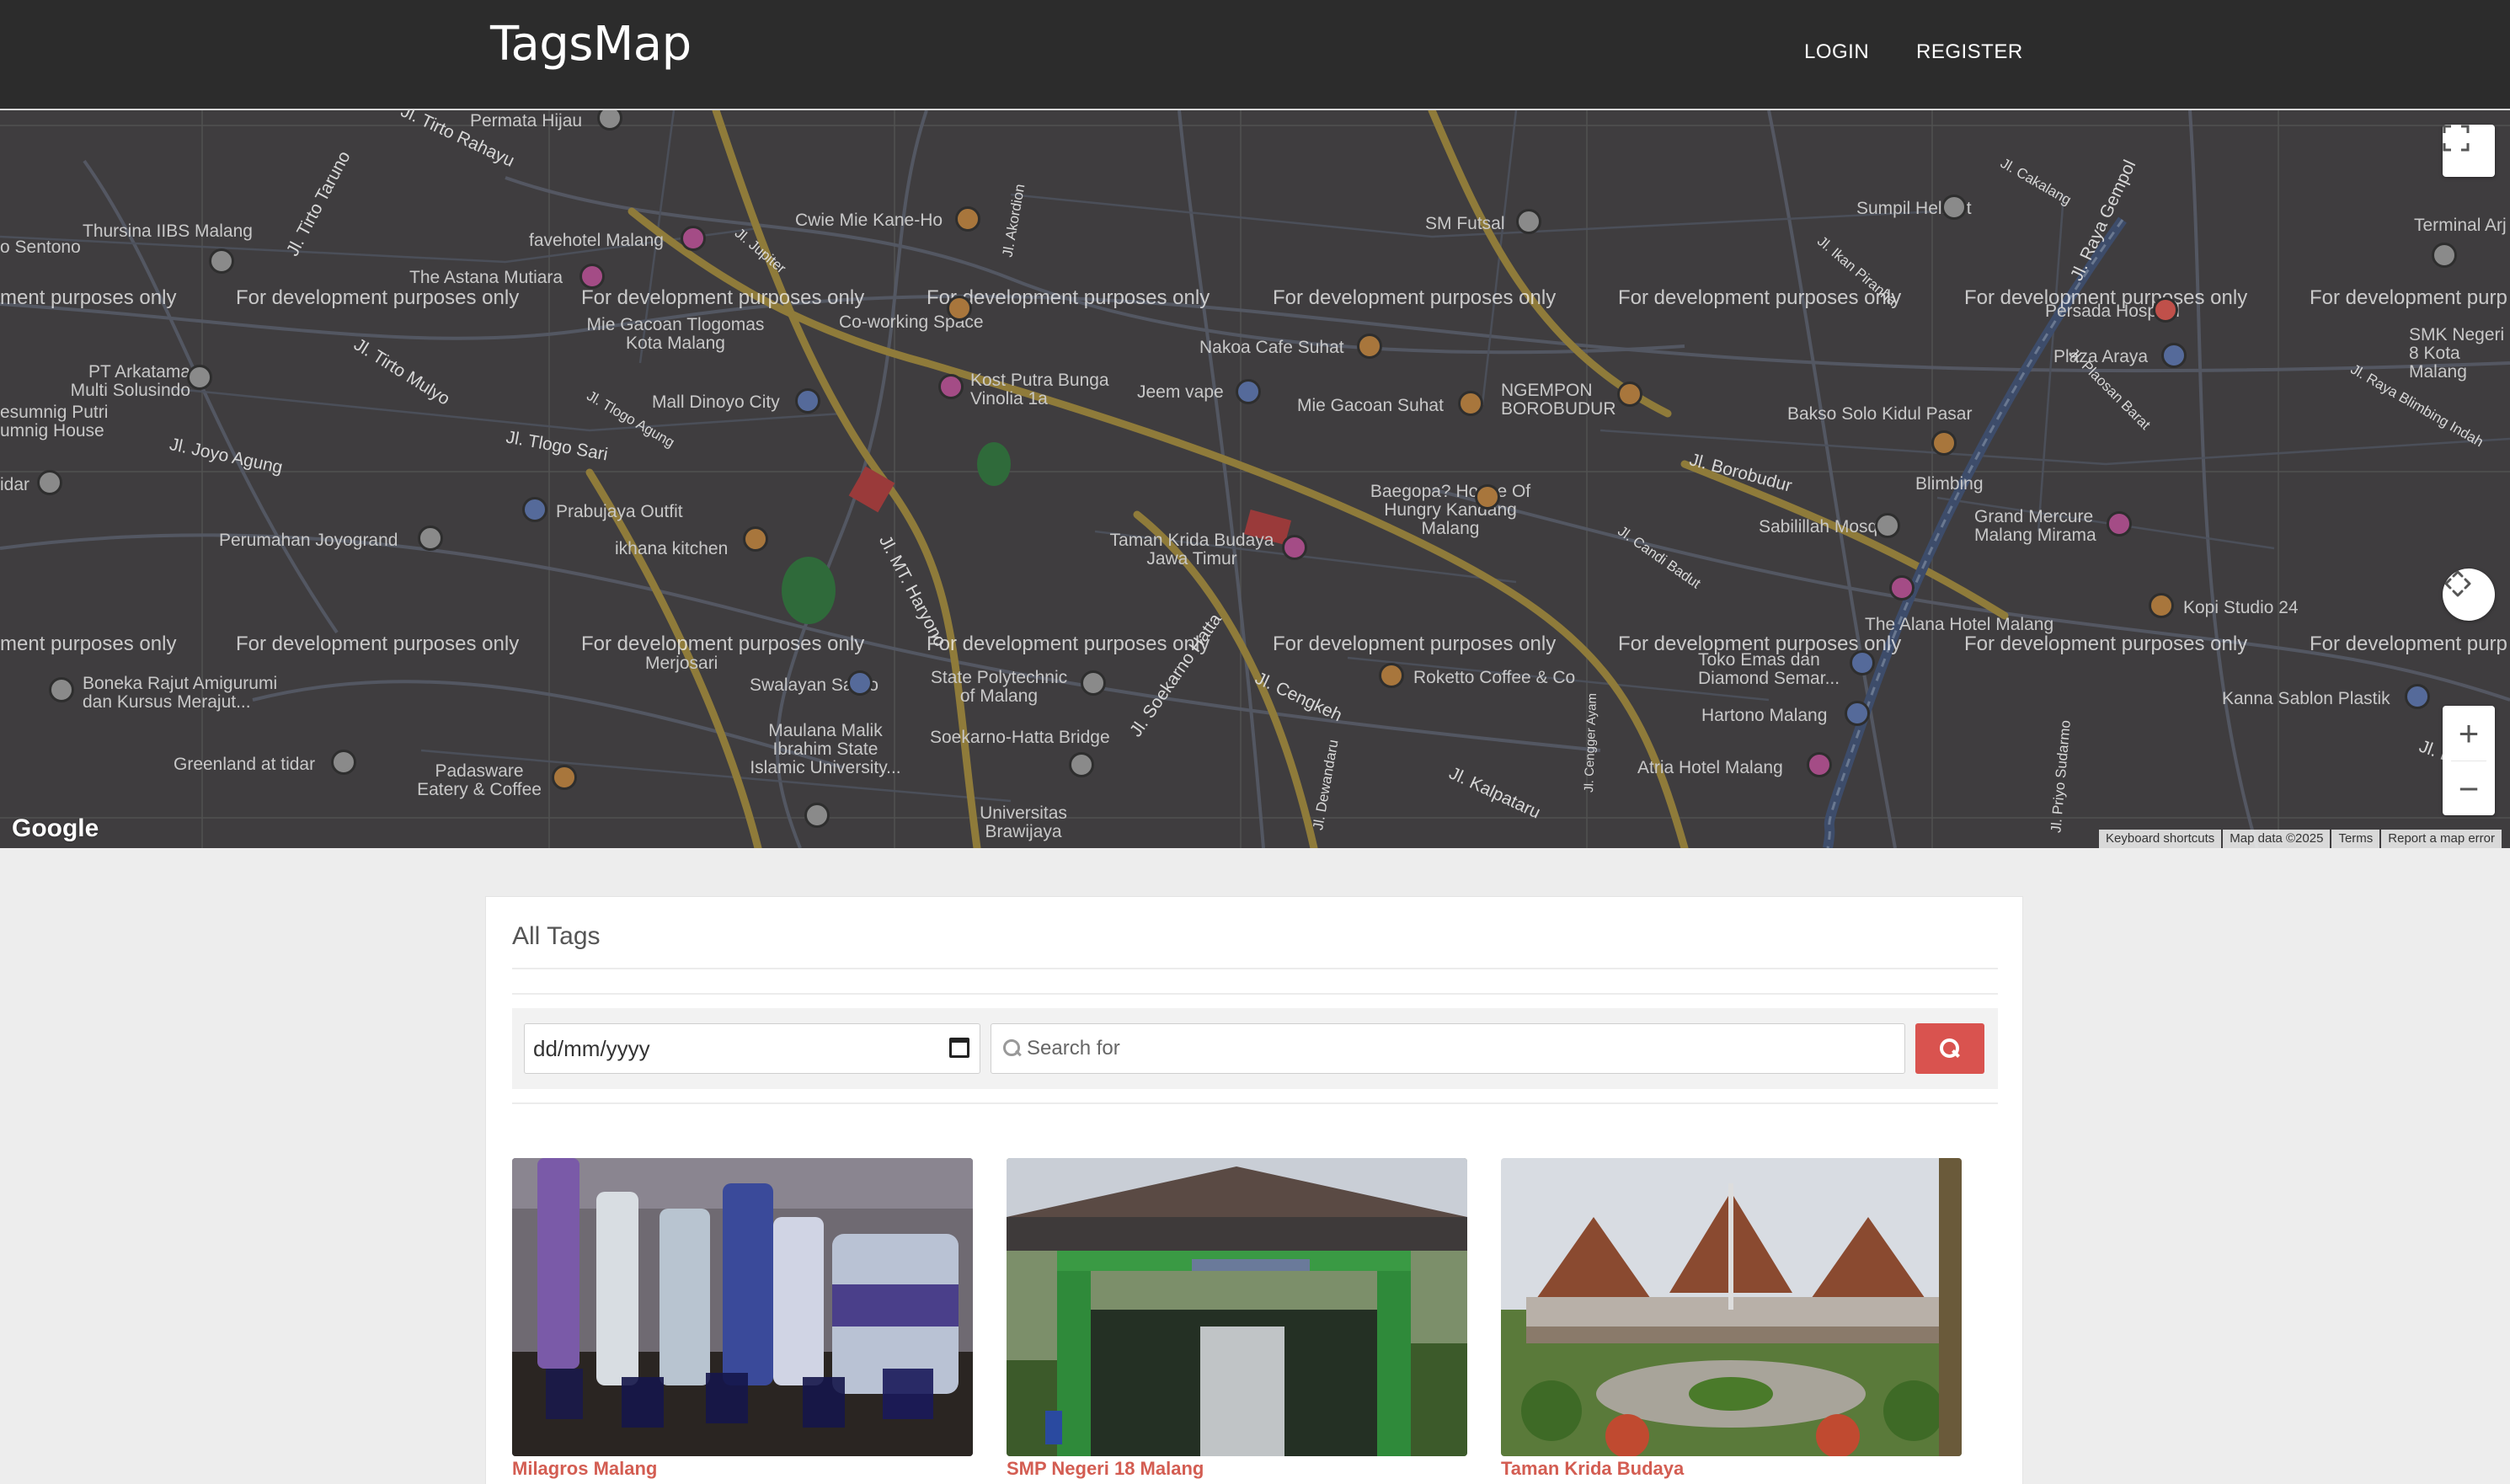  I want to click on search-input, so click(1448, 1049).